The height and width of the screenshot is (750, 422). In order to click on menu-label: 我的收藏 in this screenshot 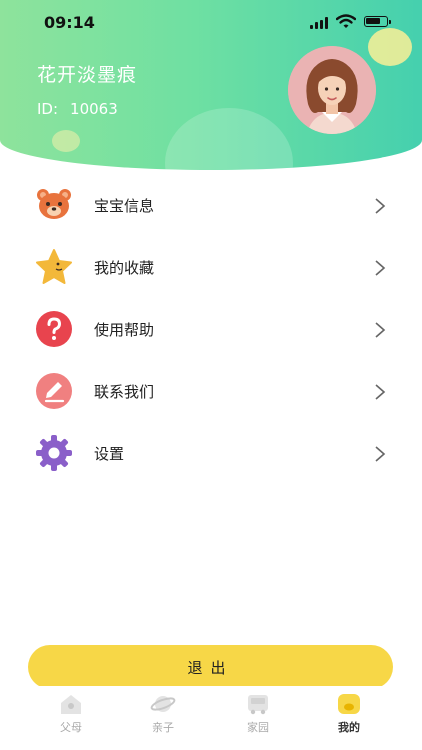, I will do `click(124, 268)`.